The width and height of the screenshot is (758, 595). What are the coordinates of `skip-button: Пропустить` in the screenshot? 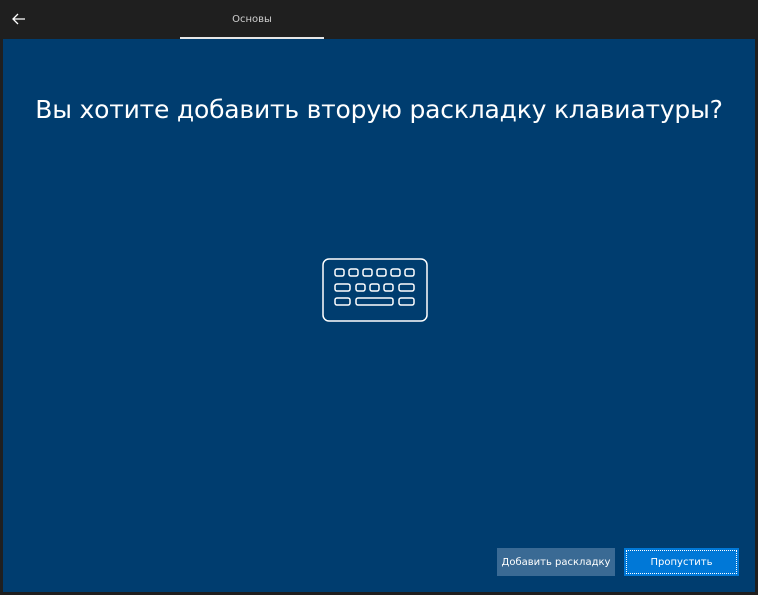 It's located at (681, 562).